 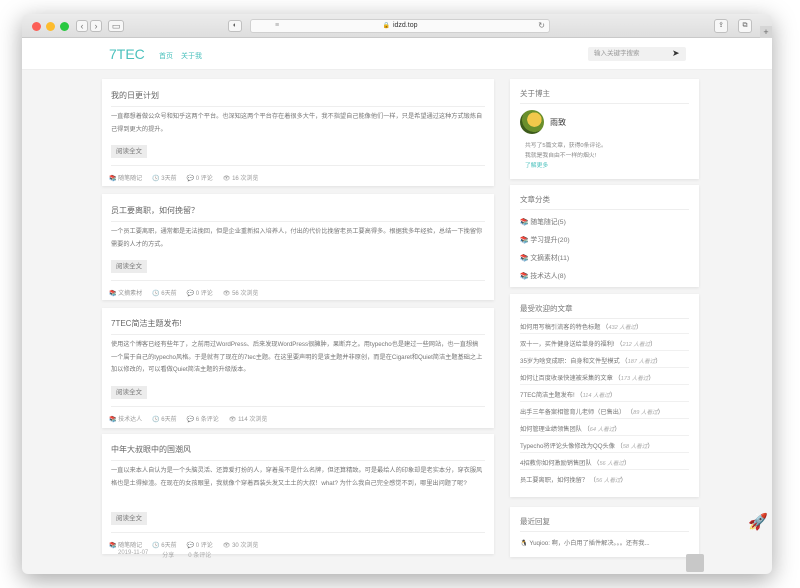 What do you see at coordinates (135, 95) in the screenshot?
I see `post-title: 我的日更计划` at bounding box center [135, 95].